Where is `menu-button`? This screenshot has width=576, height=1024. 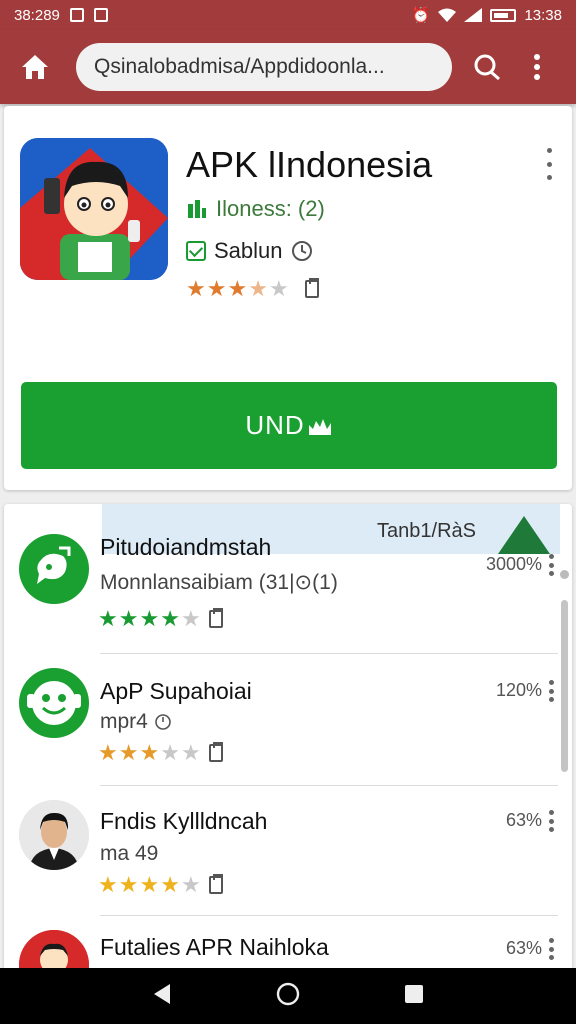 menu-button is located at coordinates (537, 67).